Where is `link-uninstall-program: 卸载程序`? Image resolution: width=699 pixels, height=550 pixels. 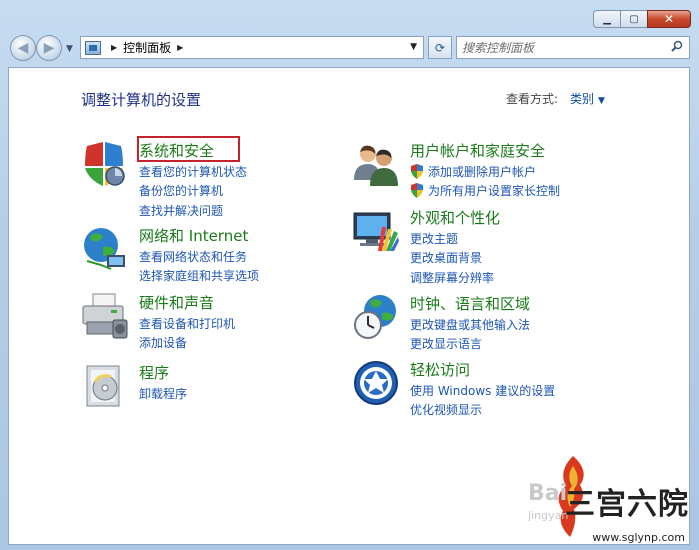
link-uninstall-program: 卸载程序 is located at coordinates (163, 393).